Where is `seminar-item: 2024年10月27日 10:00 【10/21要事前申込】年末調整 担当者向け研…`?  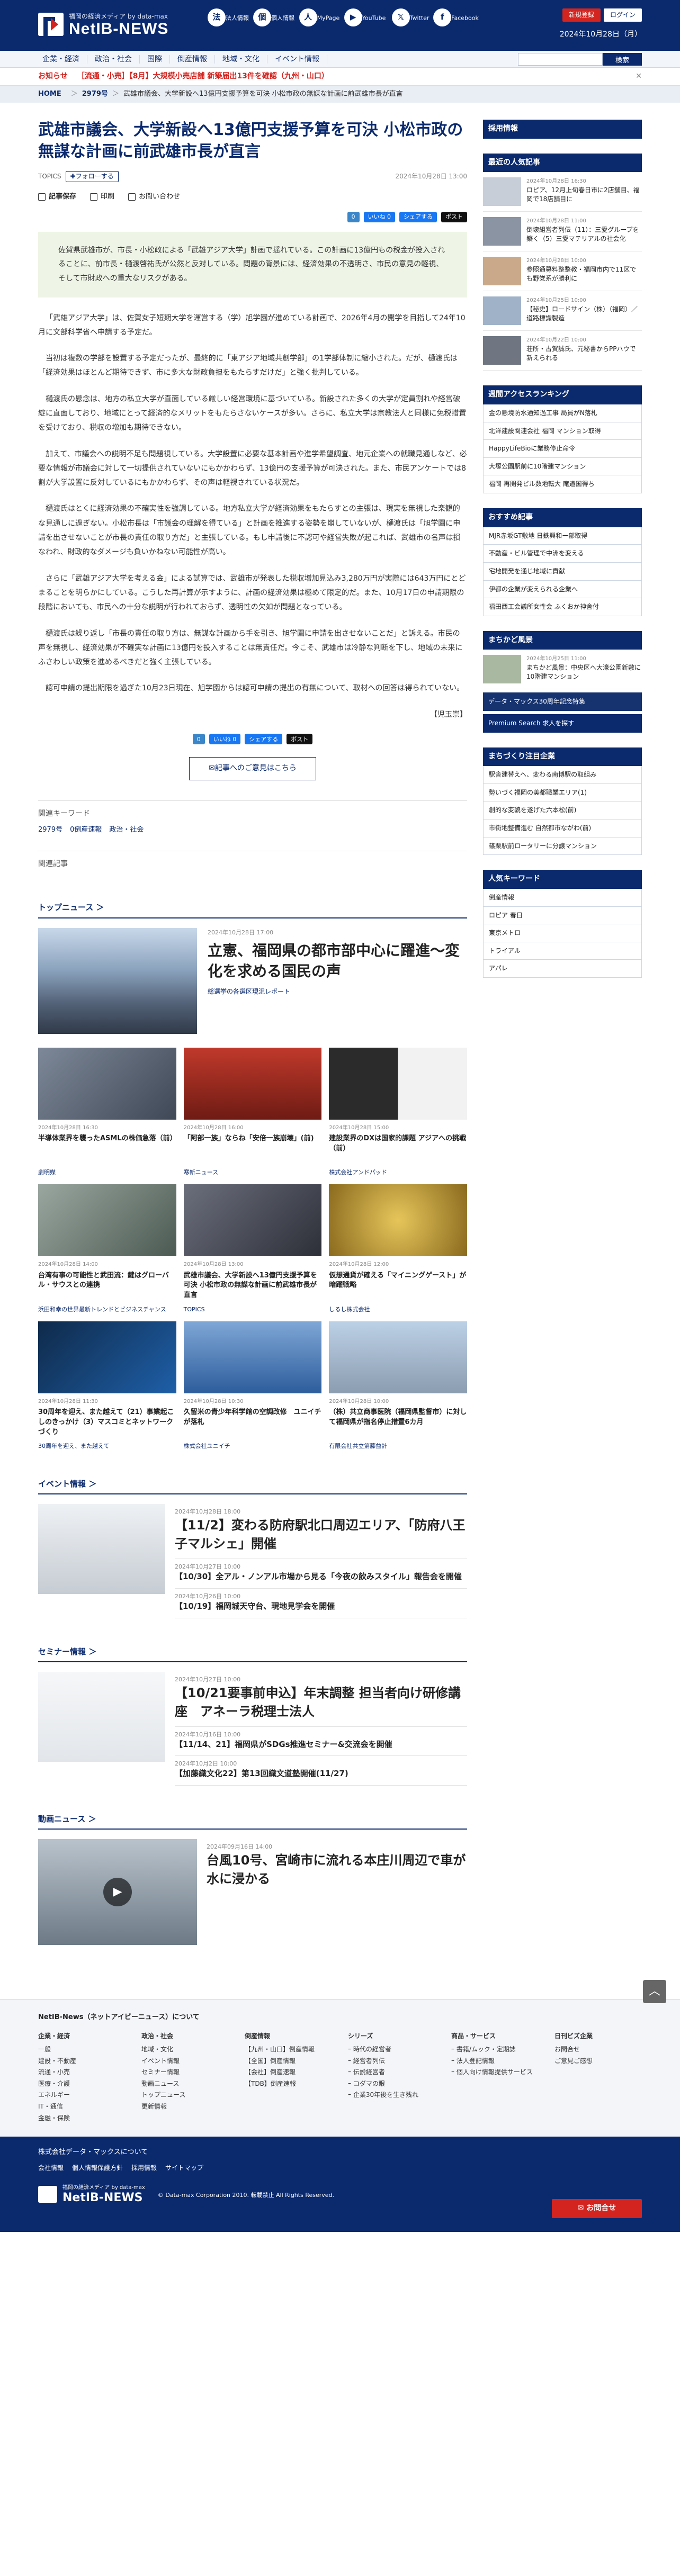 seminar-item: 2024年10月27日 10:00 【10/21要事前申込】年末調整 担当者向け研… is located at coordinates (321, 1700).